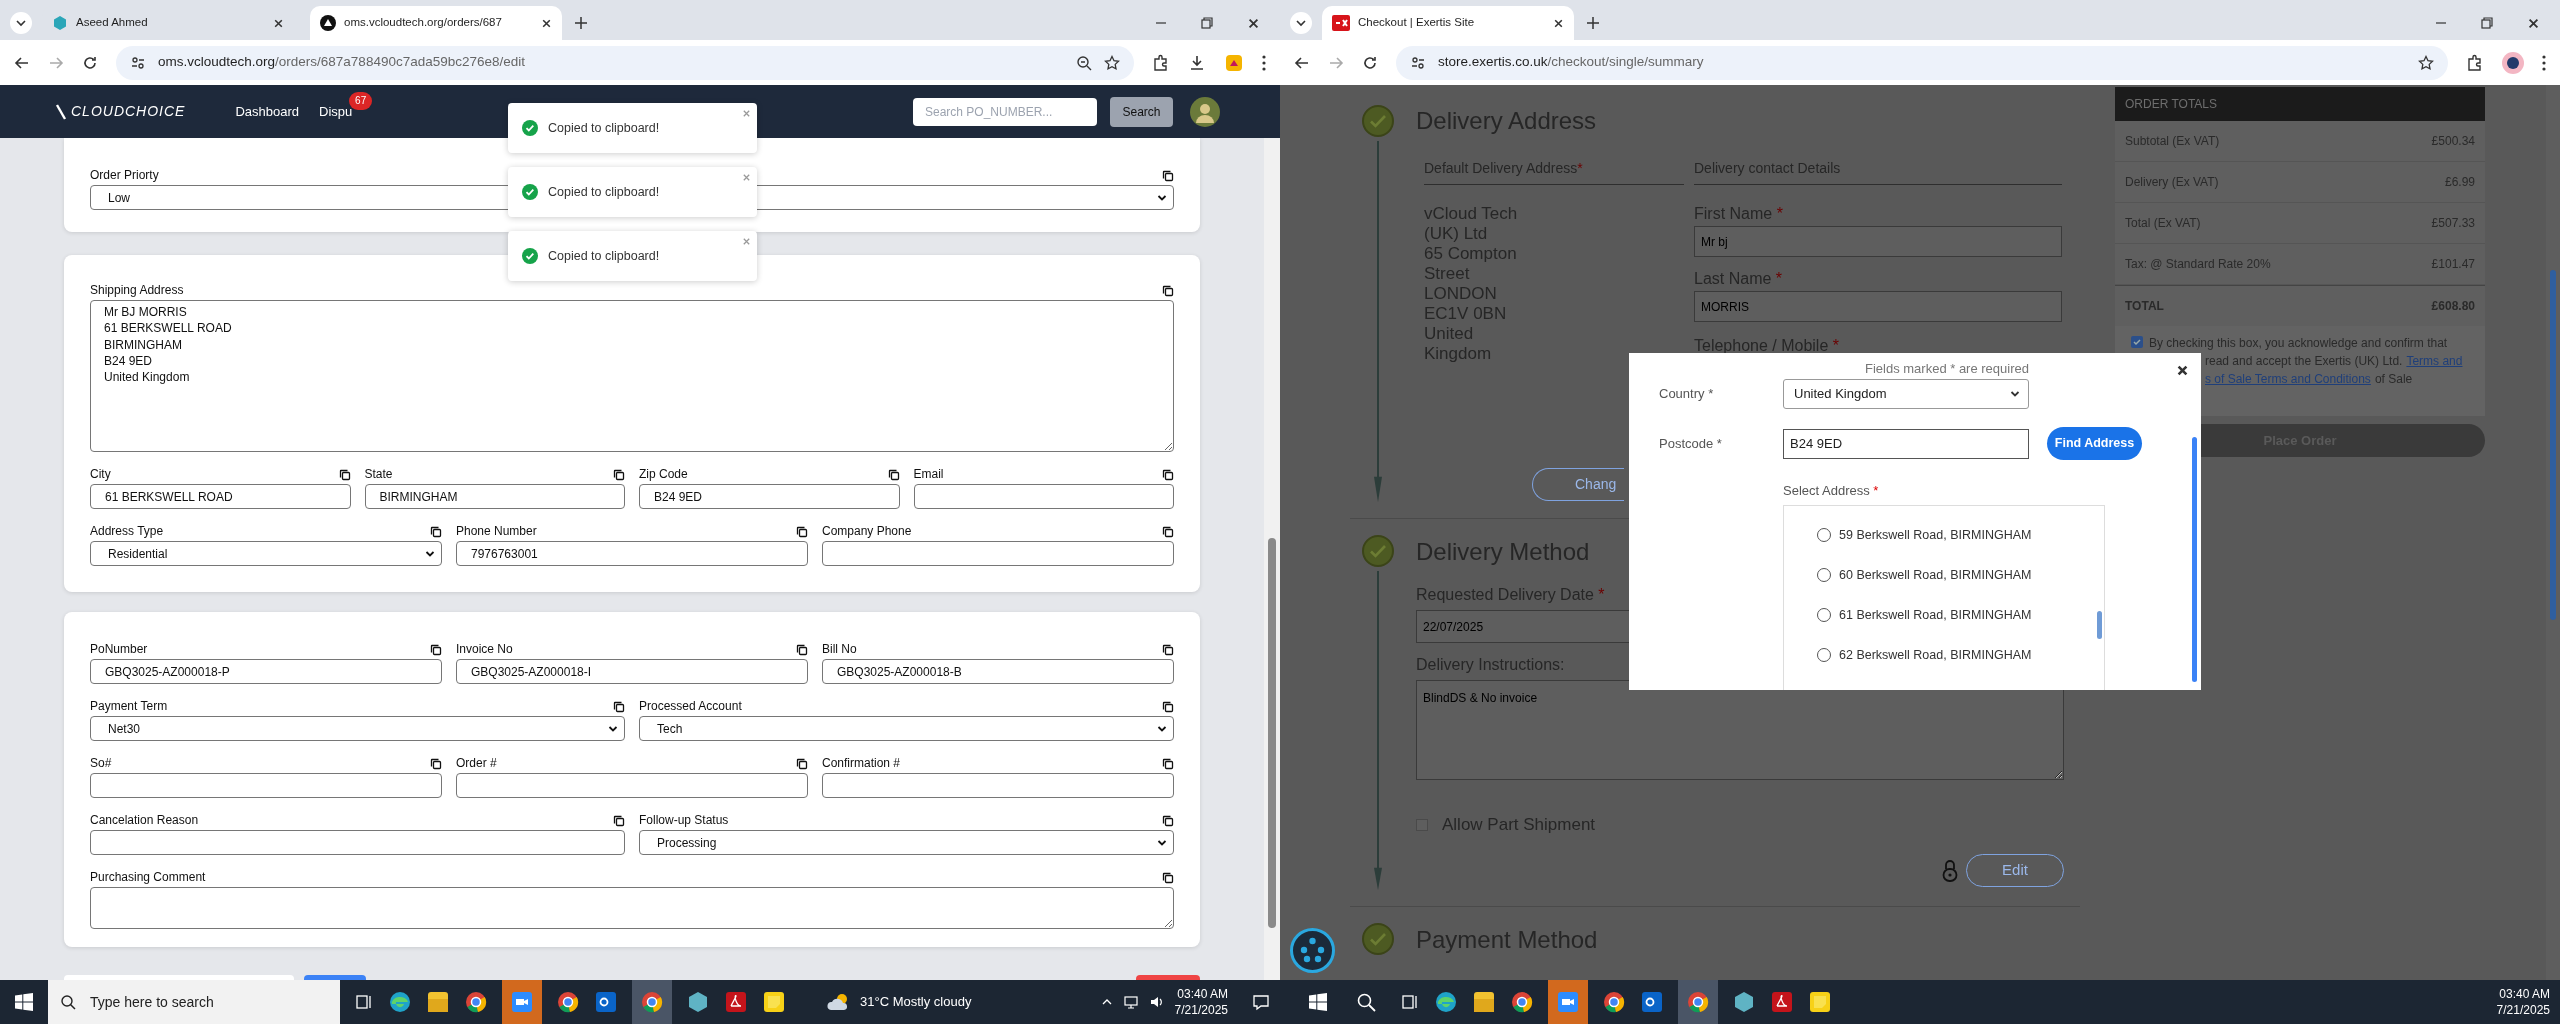 Image resolution: width=2560 pixels, height=1024 pixels. What do you see at coordinates (266, 671) in the screenshot?
I see `input-field: GBQ3025-AZ000018-P` at bounding box center [266, 671].